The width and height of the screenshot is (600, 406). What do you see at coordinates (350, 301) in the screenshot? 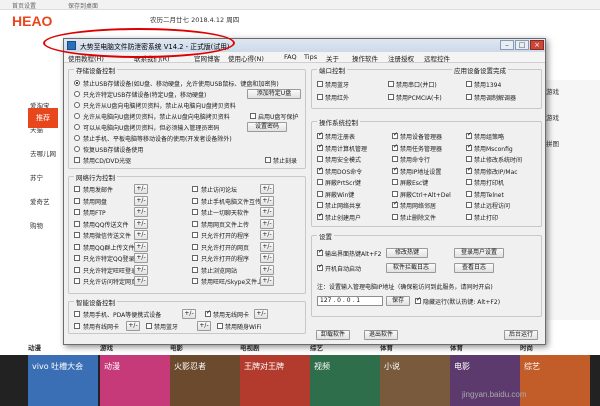
I see `ip-address-input: 127 . 0 . 0 . 1` at bounding box center [350, 301].